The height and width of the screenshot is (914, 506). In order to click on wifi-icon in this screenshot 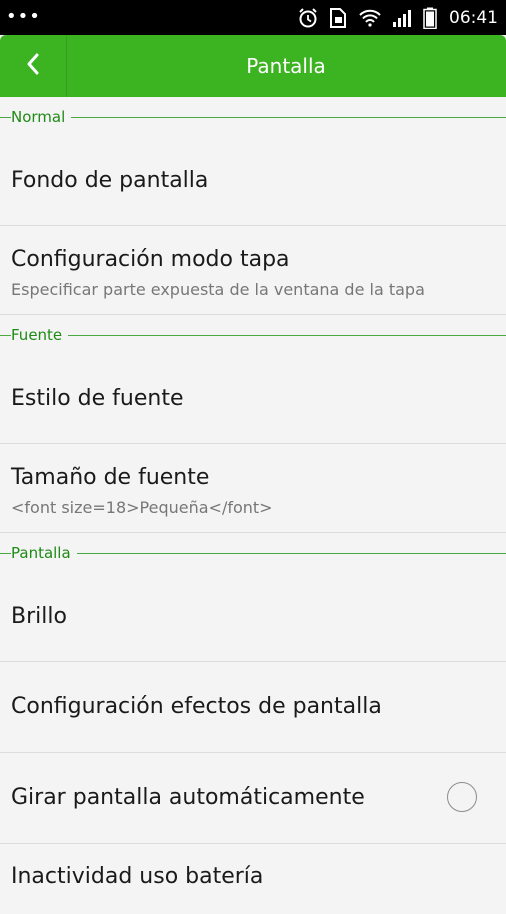, I will do `click(370, 18)`.